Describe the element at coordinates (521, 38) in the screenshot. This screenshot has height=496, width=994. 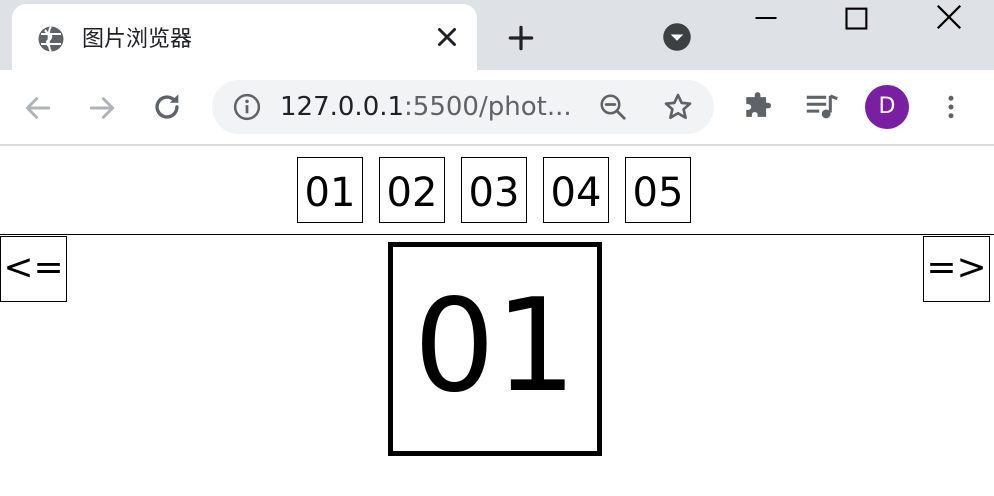
I see `new-tab-plus-icon` at that location.